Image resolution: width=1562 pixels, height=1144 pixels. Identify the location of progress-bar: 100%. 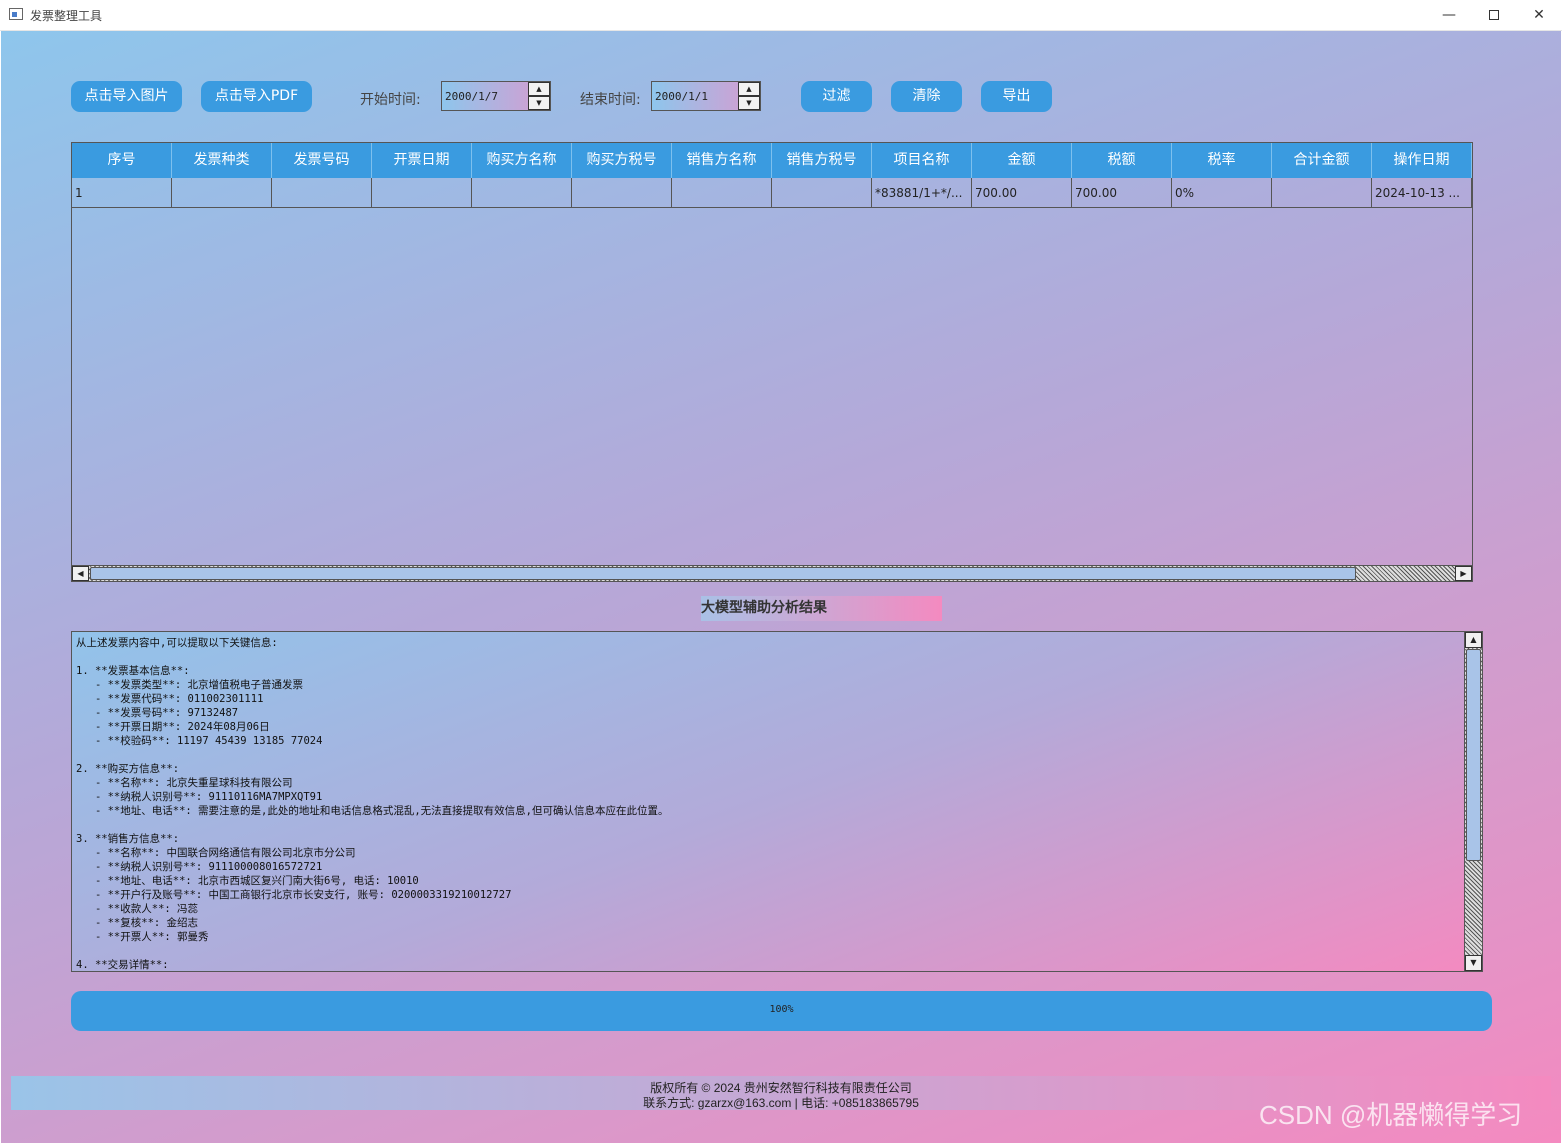
(781, 1011).